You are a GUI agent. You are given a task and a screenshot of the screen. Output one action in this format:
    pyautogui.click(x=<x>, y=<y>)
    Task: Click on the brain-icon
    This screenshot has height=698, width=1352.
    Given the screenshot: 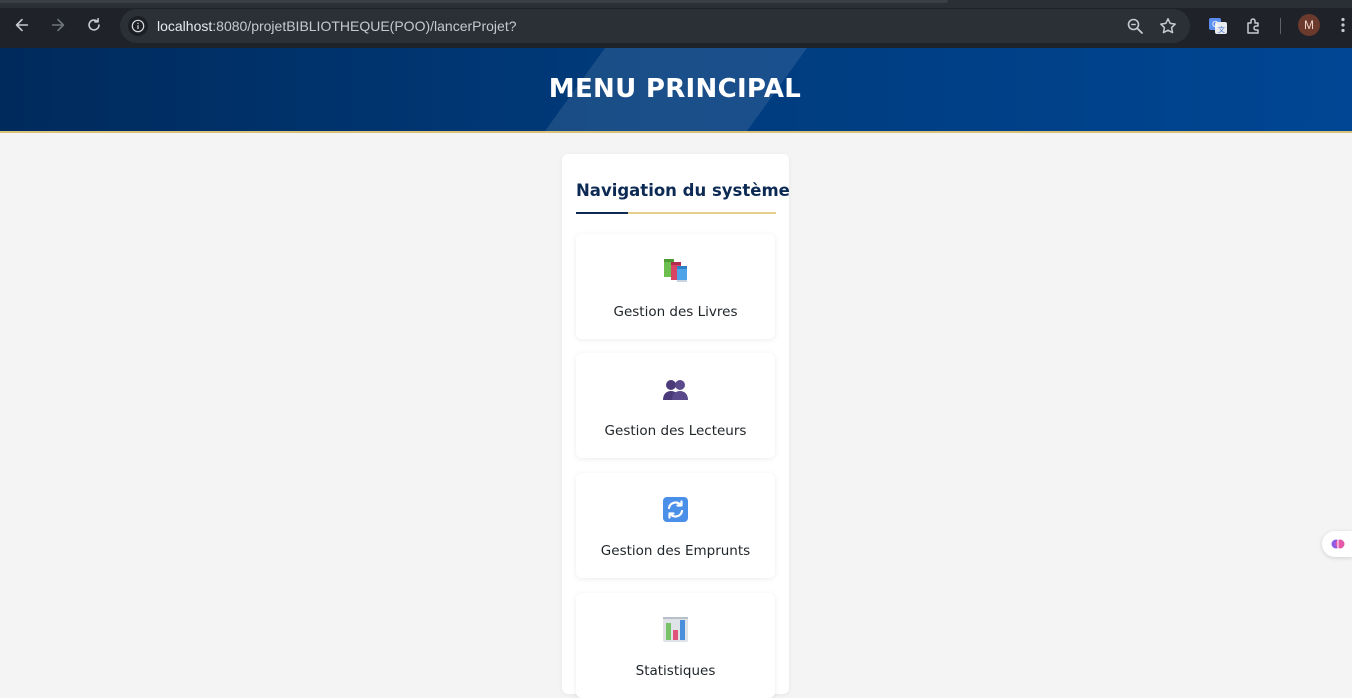 What is the action you would take?
    pyautogui.click(x=1338, y=544)
    